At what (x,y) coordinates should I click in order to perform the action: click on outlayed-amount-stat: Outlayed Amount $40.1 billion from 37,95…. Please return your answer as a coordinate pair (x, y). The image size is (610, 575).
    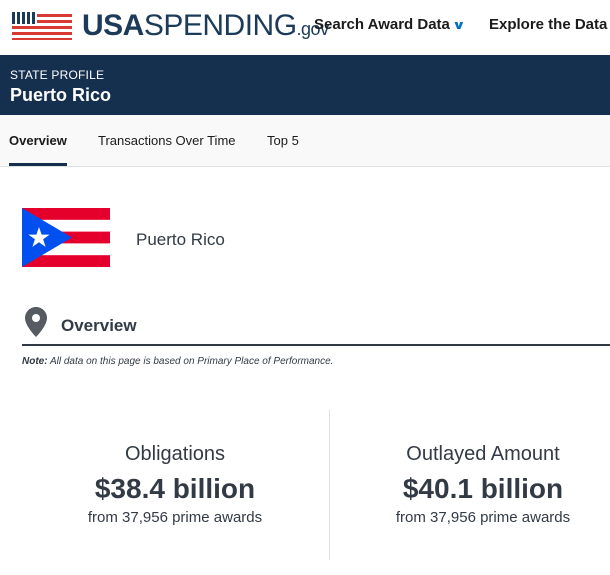
    Looking at the image, I should click on (471, 484).